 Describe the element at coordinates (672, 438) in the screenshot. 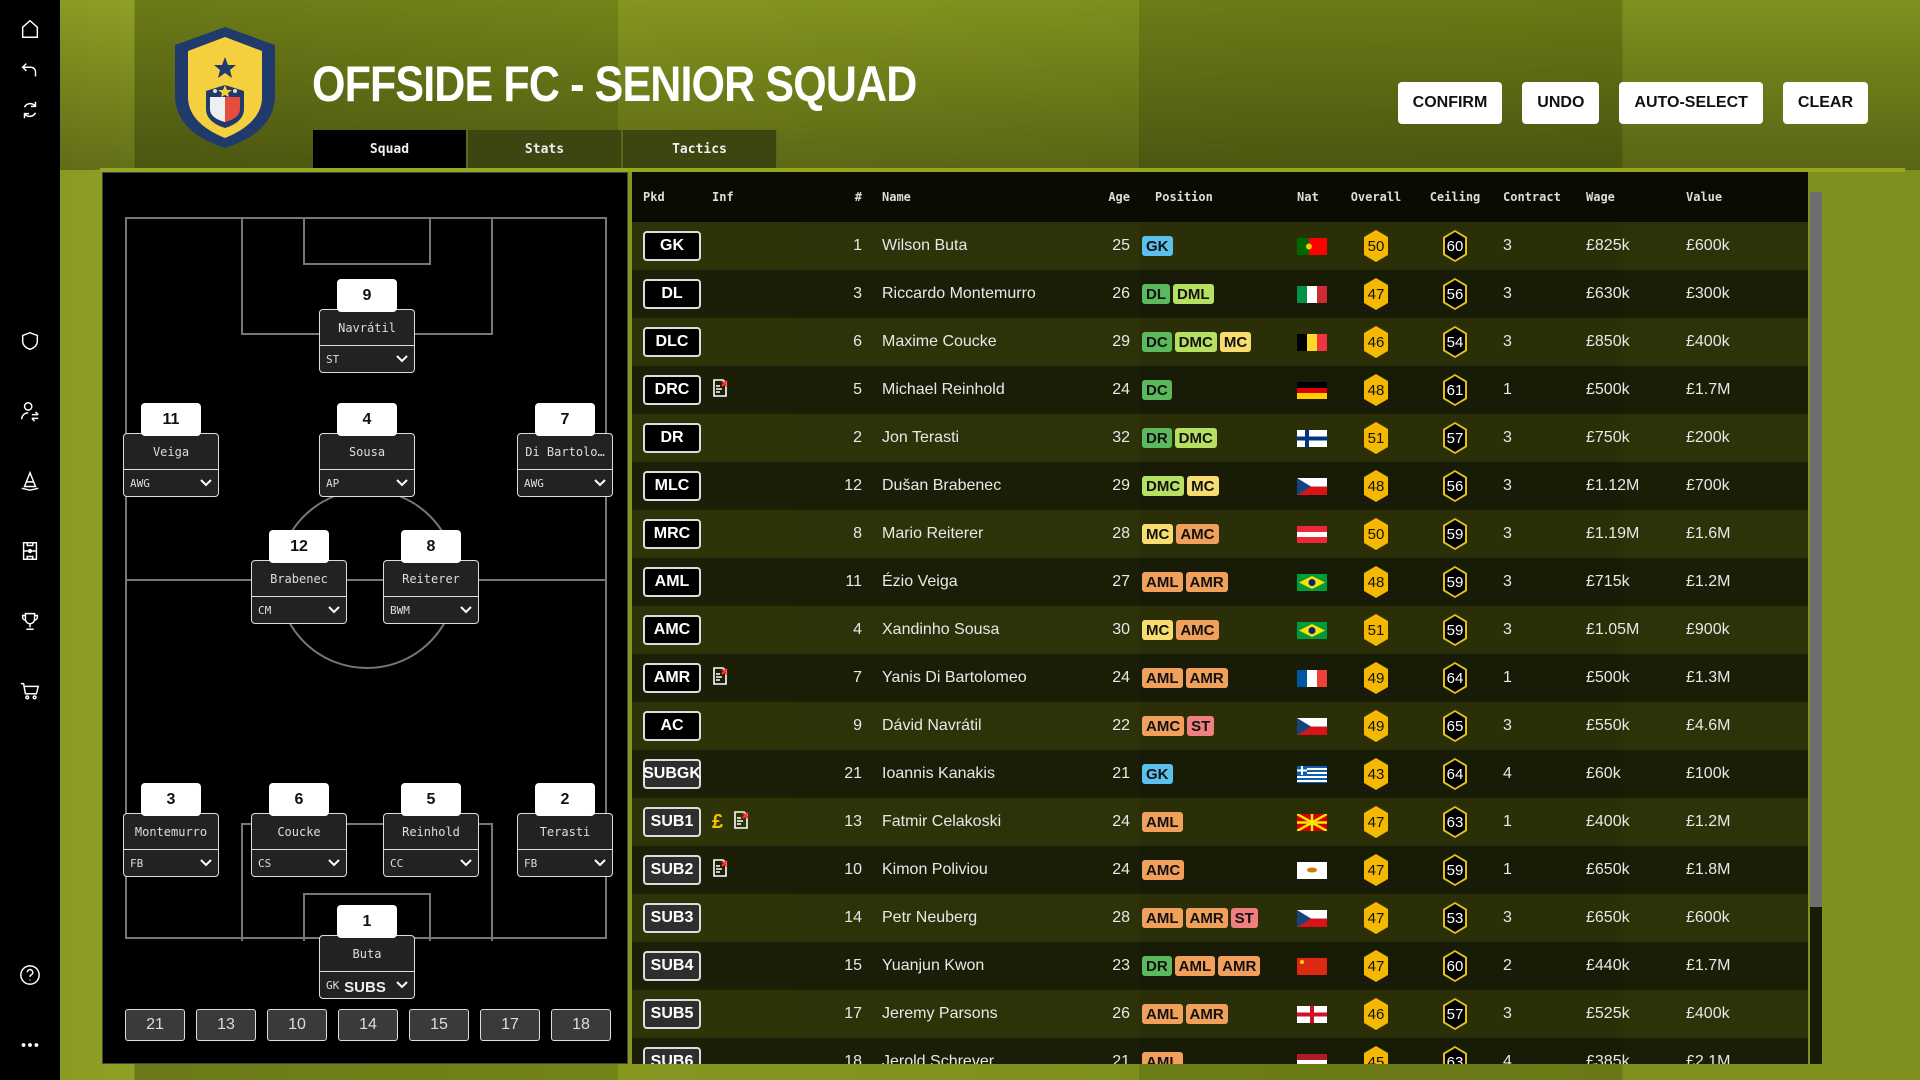

I see `picked-slot-button: DR` at that location.